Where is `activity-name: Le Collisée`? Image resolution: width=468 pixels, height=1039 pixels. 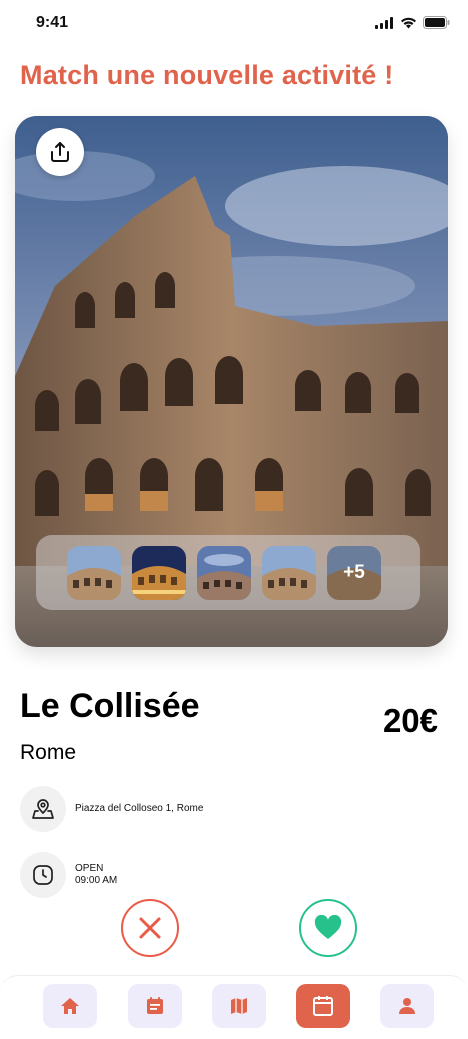 activity-name: Le Collisée is located at coordinates (110, 706).